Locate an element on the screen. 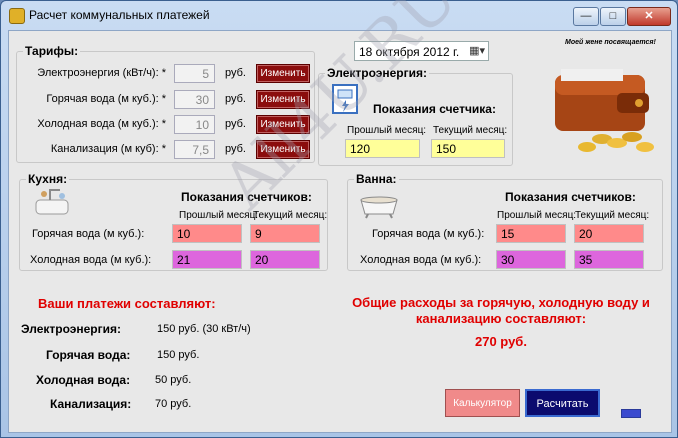 The width and height of the screenshot is (678, 438). tariff-cold-water-unit: руб. is located at coordinates (235, 124).